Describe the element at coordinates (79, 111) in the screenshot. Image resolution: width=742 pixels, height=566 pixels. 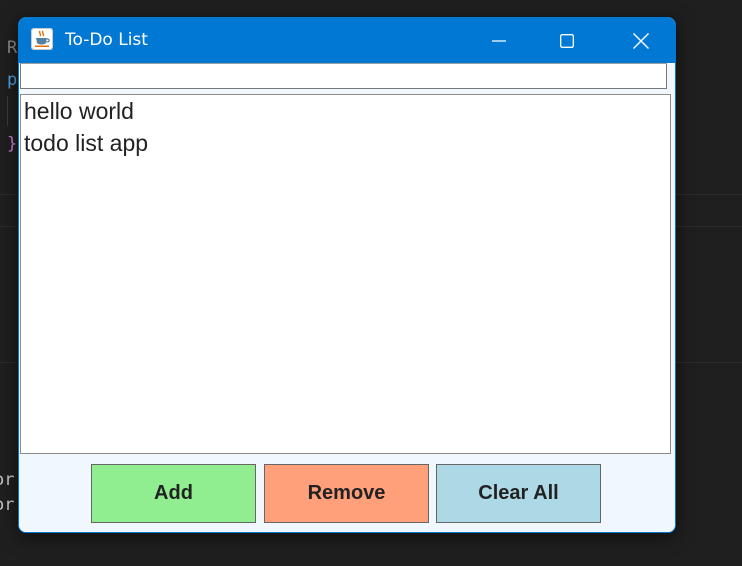
I see `list-item: hello world` at that location.